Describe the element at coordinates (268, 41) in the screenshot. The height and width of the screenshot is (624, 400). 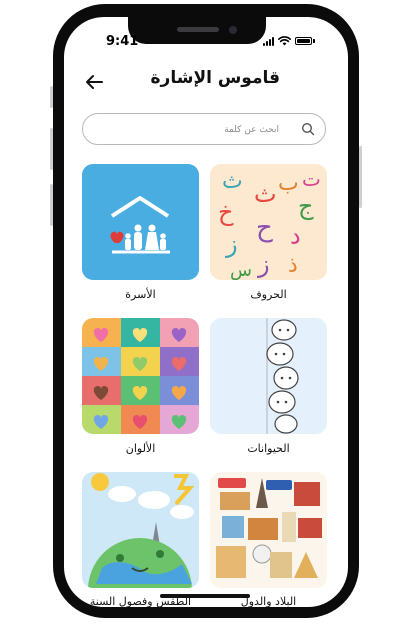
I see `cellular-signal-icon` at that location.